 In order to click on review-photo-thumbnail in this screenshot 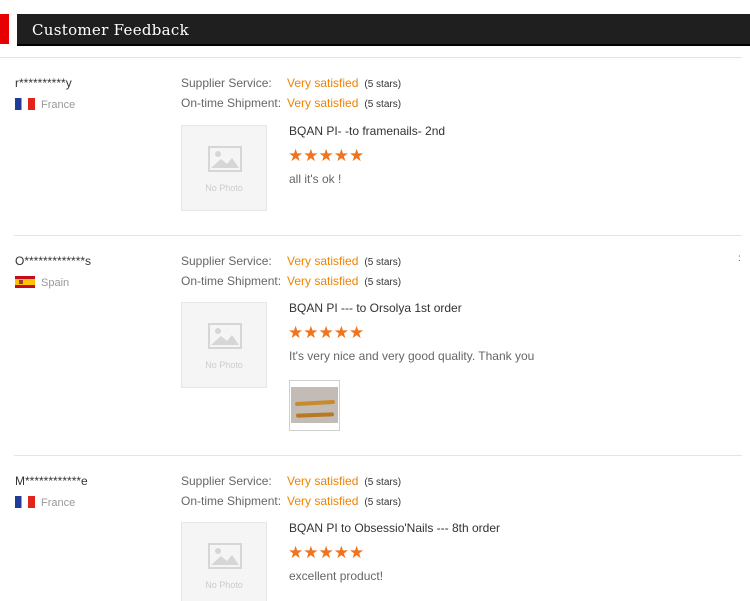, I will do `click(314, 405)`.